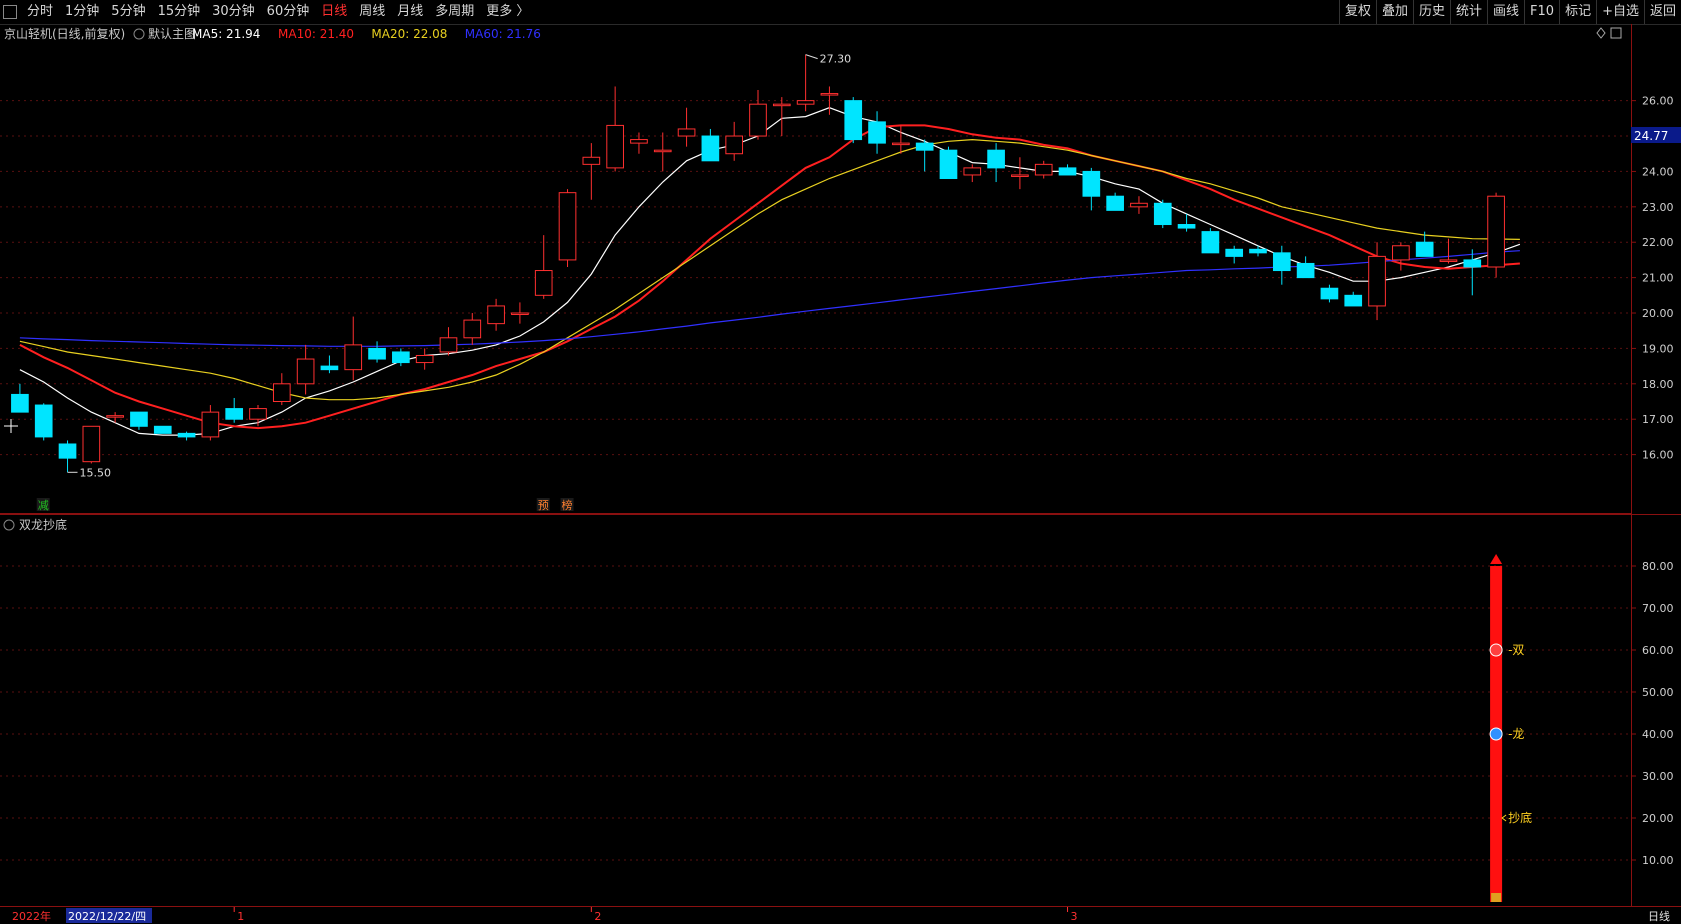 The image size is (1681, 924). What do you see at coordinates (1620, 12) in the screenshot?
I see `toolbar-button: +自选` at bounding box center [1620, 12].